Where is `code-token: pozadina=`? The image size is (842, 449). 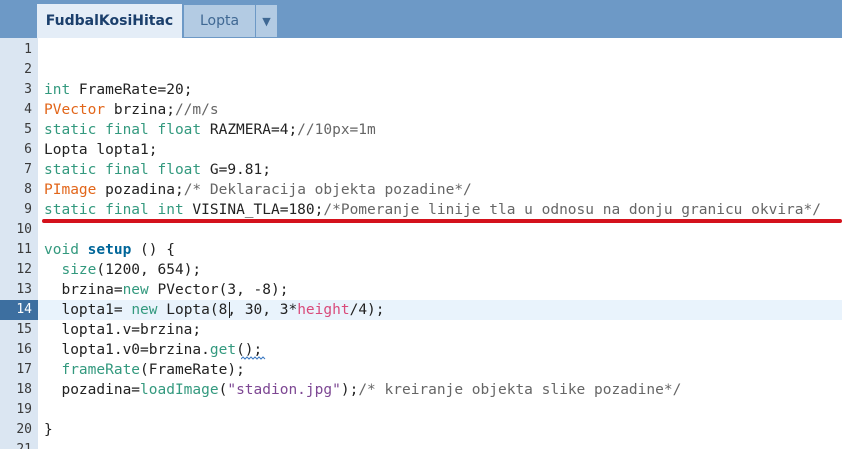 code-token: pozadina= is located at coordinates (92, 390).